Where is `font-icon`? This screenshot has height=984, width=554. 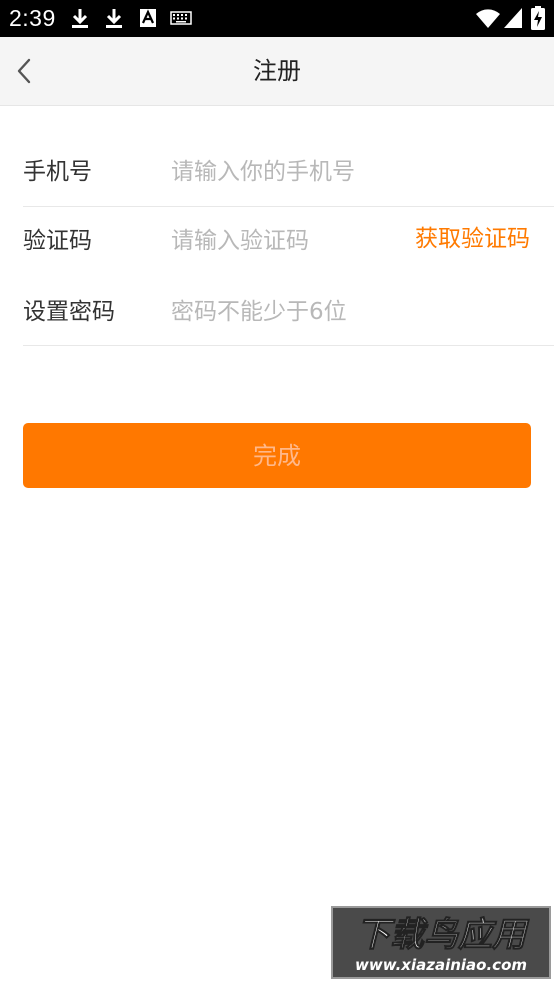
font-icon is located at coordinates (148, 18).